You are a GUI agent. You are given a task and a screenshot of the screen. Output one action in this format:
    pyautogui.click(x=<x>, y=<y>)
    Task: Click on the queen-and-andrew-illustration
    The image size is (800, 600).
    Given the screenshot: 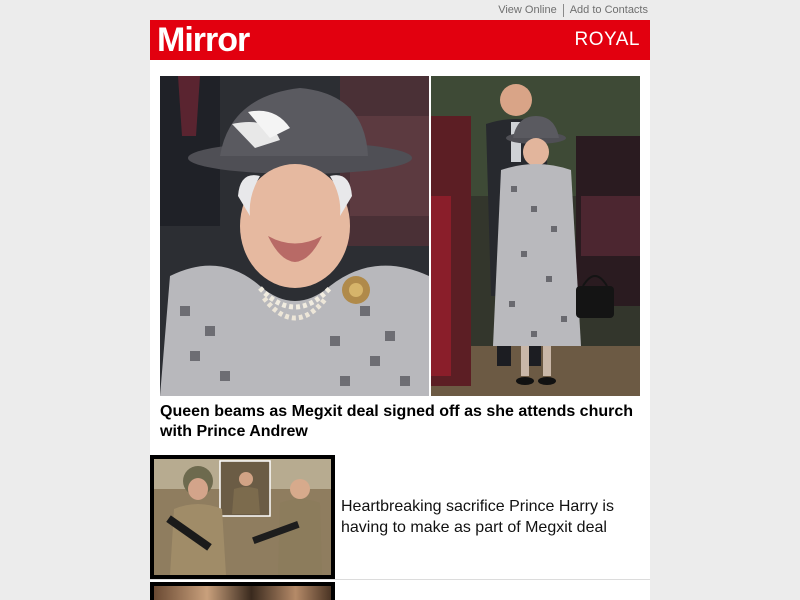 What is the action you would take?
    pyautogui.click(x=535, y=236)
    